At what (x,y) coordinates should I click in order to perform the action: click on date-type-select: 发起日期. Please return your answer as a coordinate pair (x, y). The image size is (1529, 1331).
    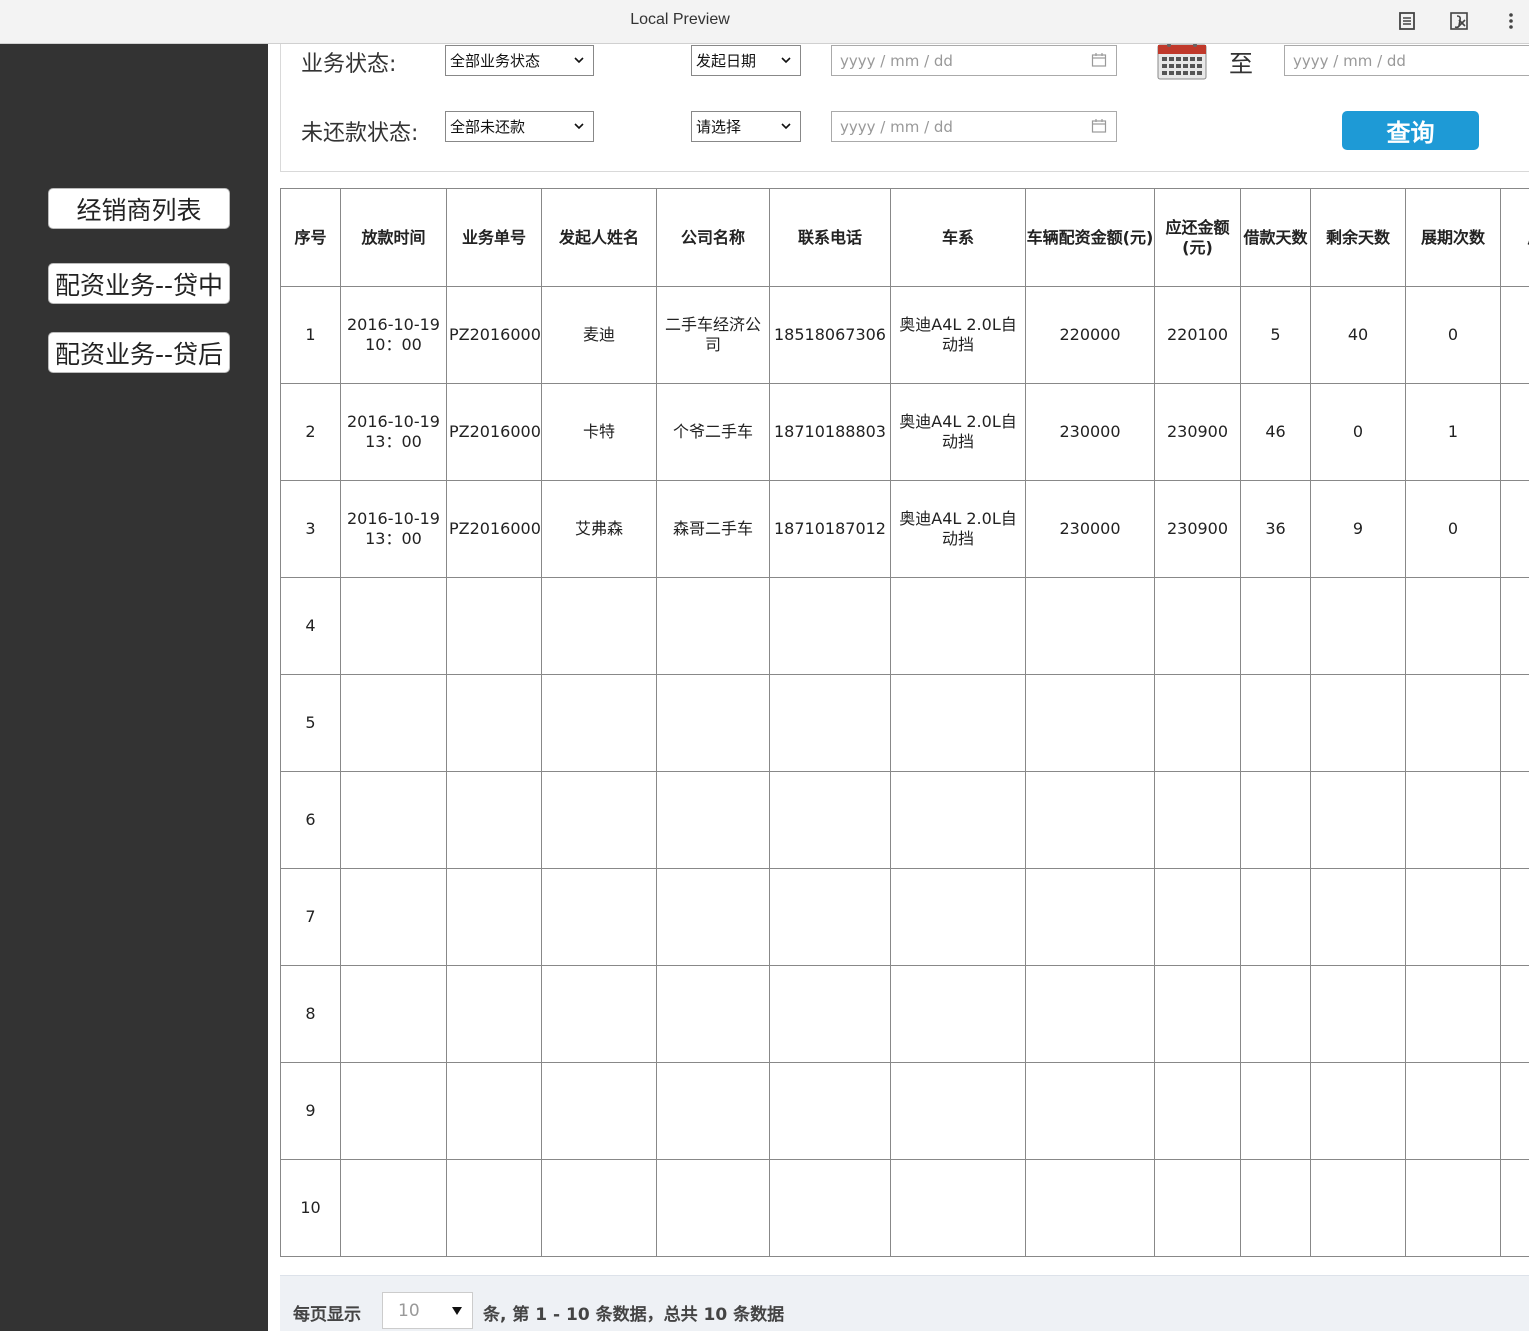
    Looking at the image, I should click on (746, 60).